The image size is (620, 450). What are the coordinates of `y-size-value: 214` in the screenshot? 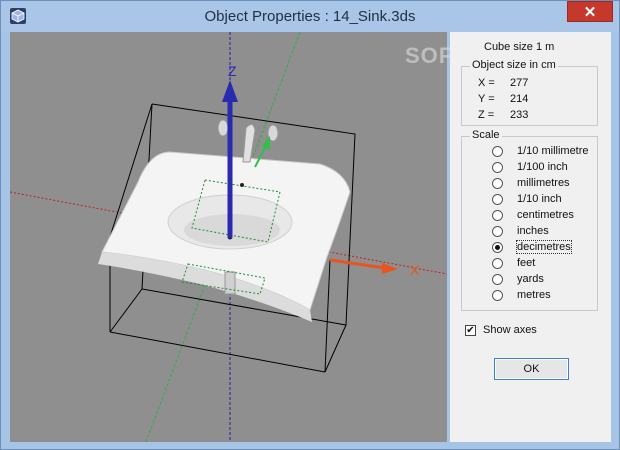 It's located at (519, 99).